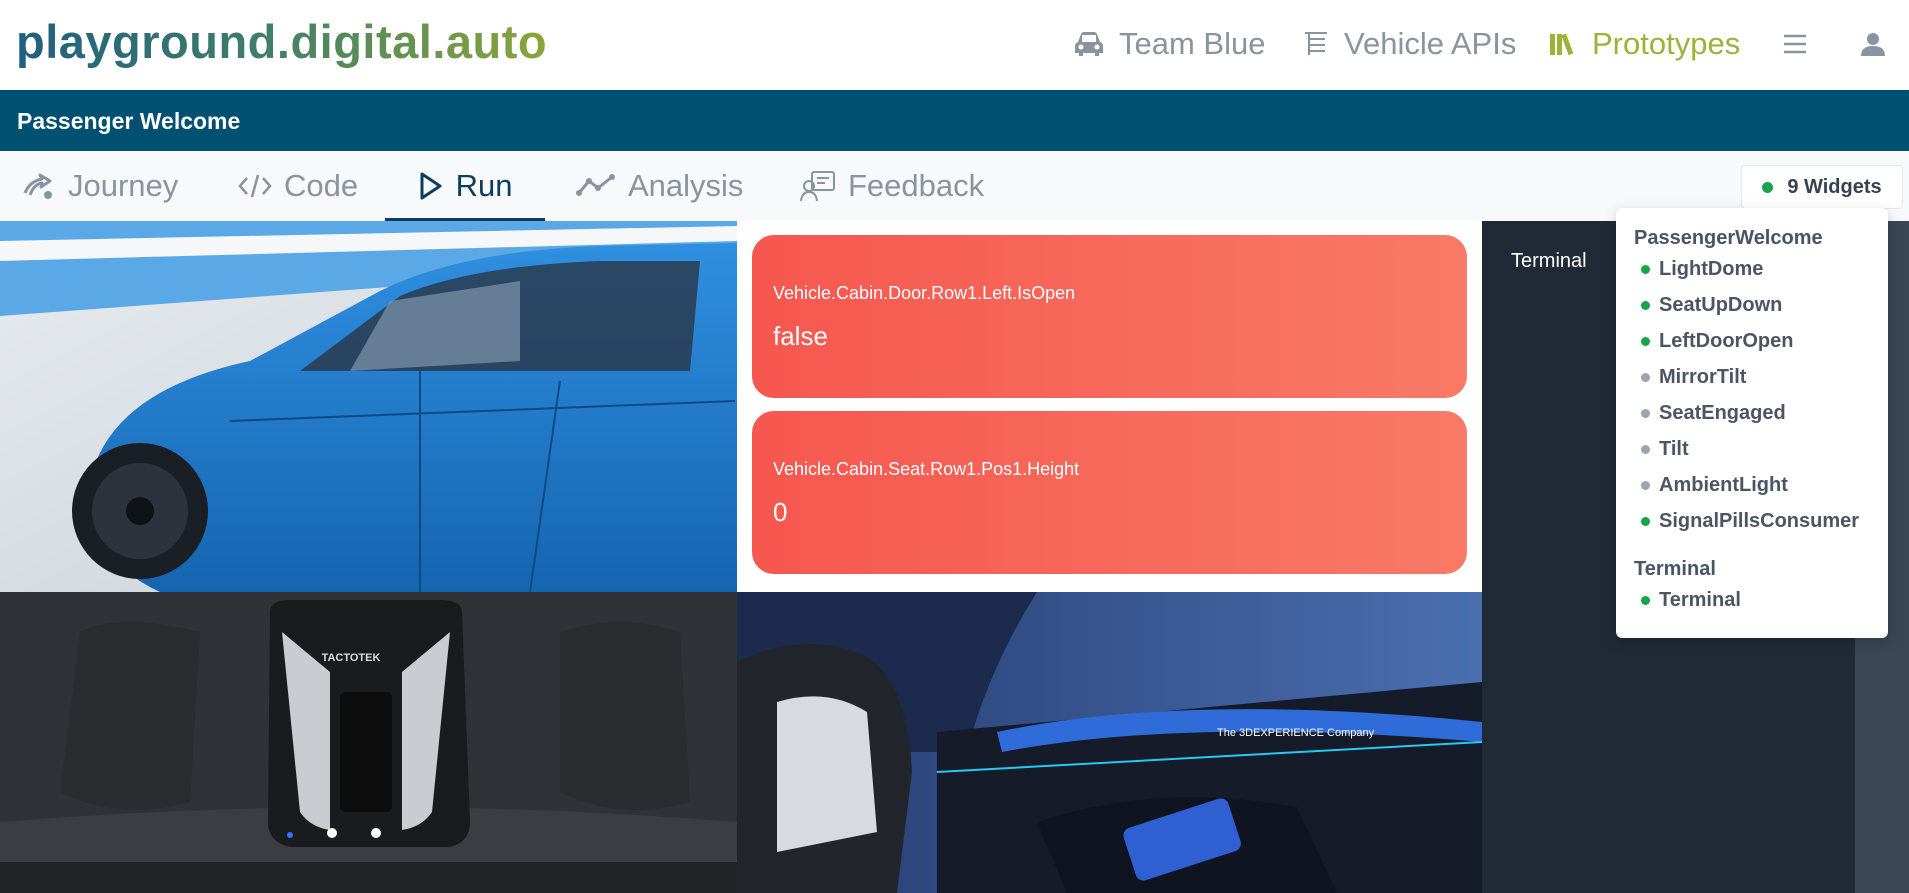  Describe the element at coordinates (595, 185) in the screenshot. I see `line-chart-icon` at that location.